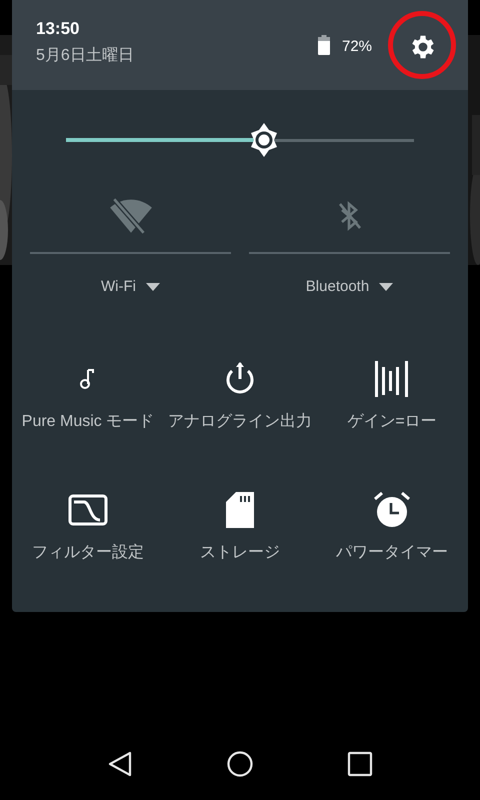 This screenshot has width=480, height=800. What do you see at coordinates (422, 45) in the screenshot?
I see `highlight-circle` at bounding box center [422, 45].